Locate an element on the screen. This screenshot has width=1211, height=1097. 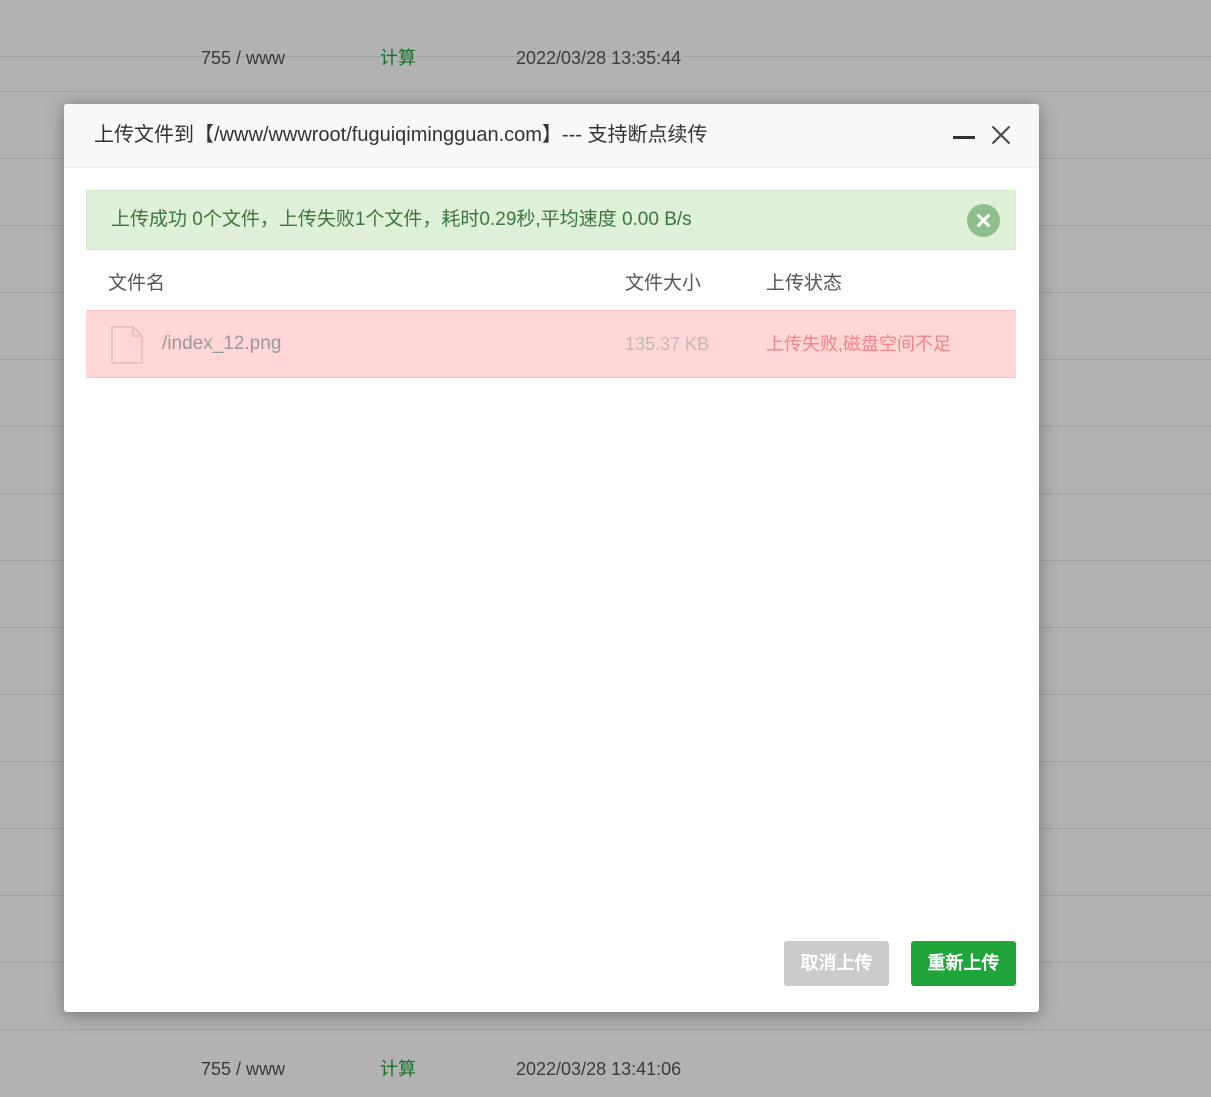
reupload-button: 重新上传 is located at coordinates (963, 963).